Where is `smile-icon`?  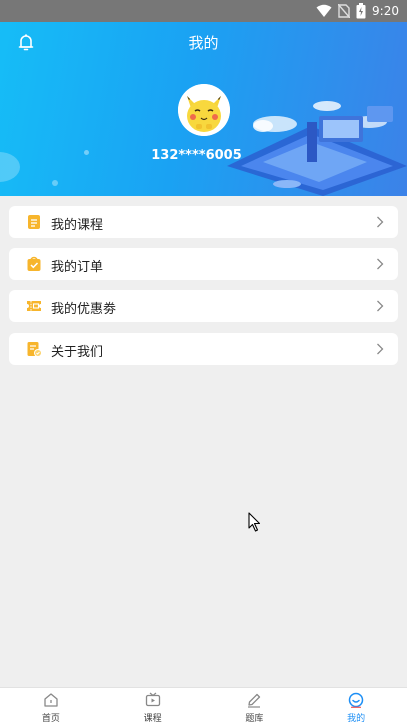 smile-icon is located at coordinates (356, 700).